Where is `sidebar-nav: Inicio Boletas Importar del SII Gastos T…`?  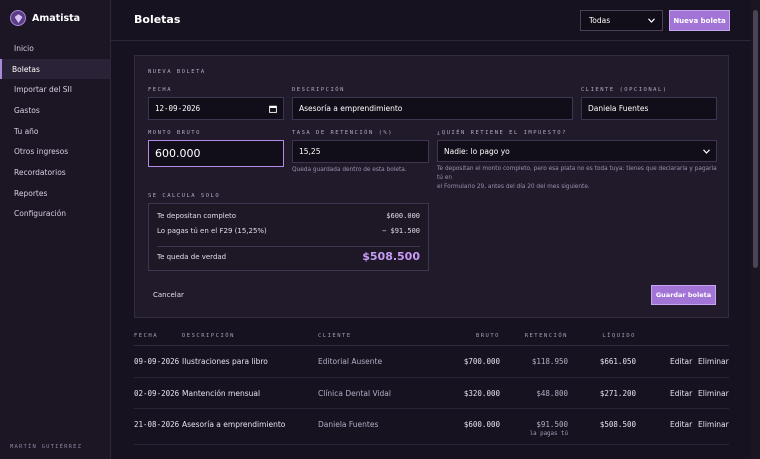 sidebar-nav: Inicio Boletas Importar del SII Gastos T… is located at coordinates (55, 131).